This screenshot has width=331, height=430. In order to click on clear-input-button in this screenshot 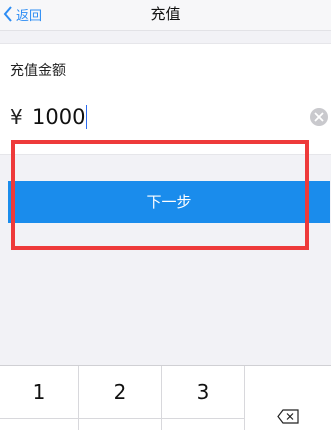, I will do `click(319, 117)`.